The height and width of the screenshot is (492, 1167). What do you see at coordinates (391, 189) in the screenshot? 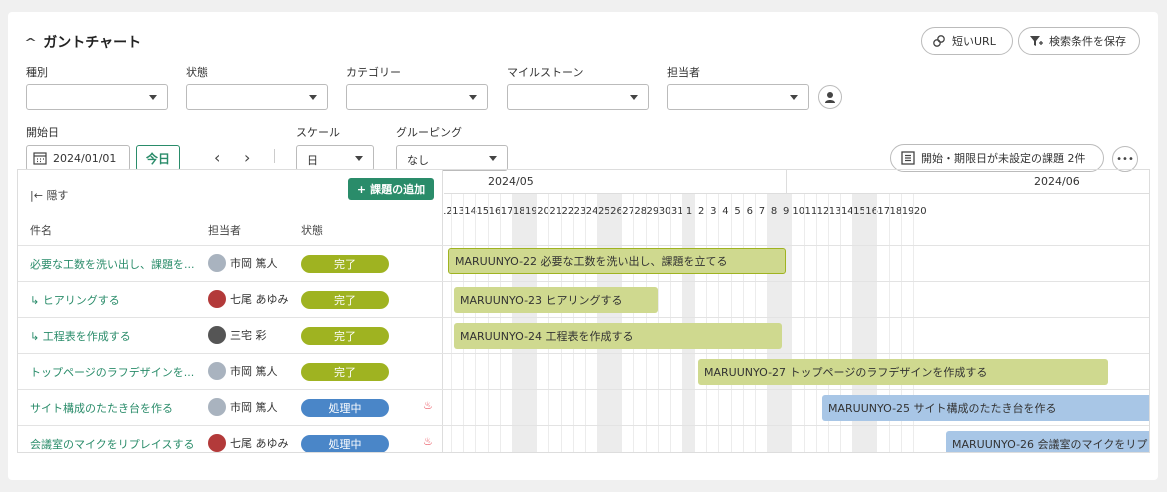
I see `add-task-button: + 課題の追加` at bounding box center [391, 189].